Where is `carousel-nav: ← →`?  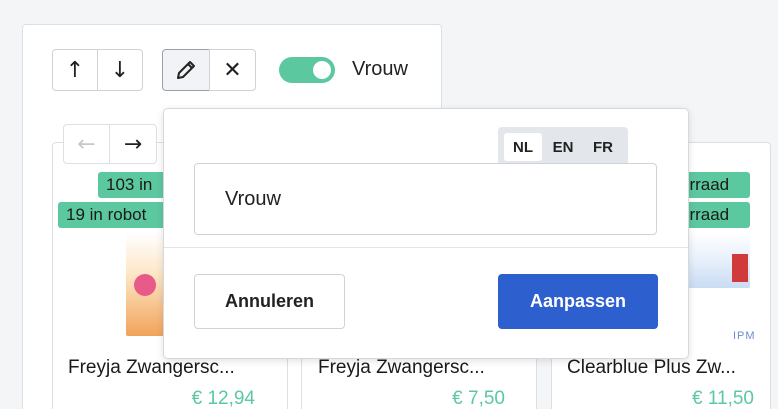 carousel-nav: ← → is located at coordinates (110, 144).